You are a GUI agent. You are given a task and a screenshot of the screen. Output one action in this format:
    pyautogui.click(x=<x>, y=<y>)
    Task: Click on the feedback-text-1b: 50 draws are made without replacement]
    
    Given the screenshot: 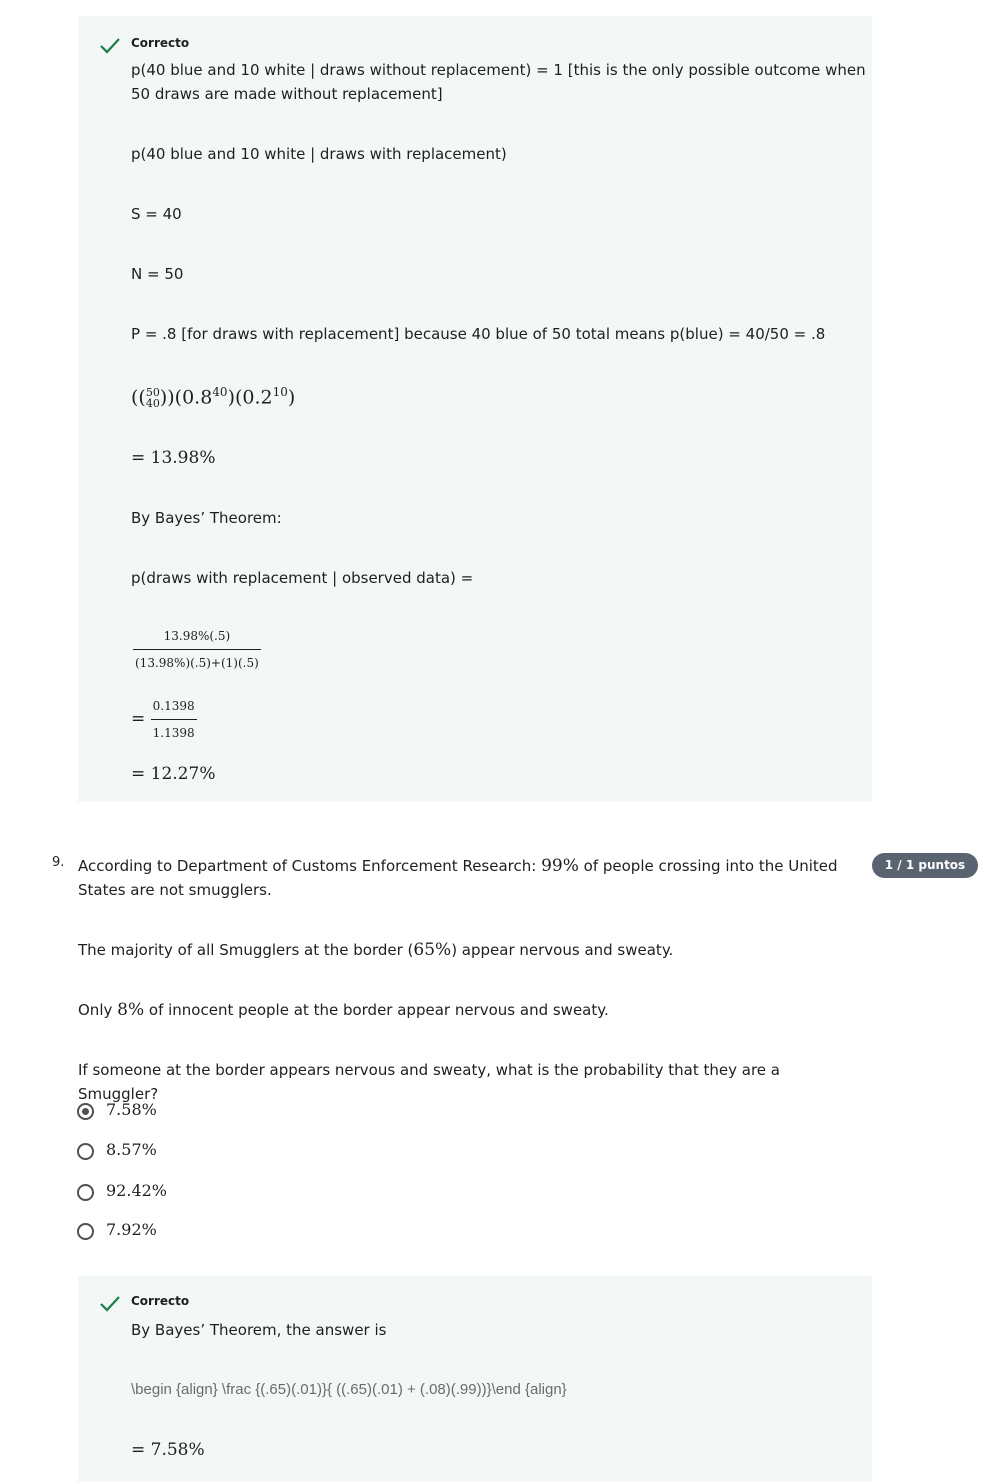 What is the action you would take?
    pyautogui.click(x=287, y=94)
    